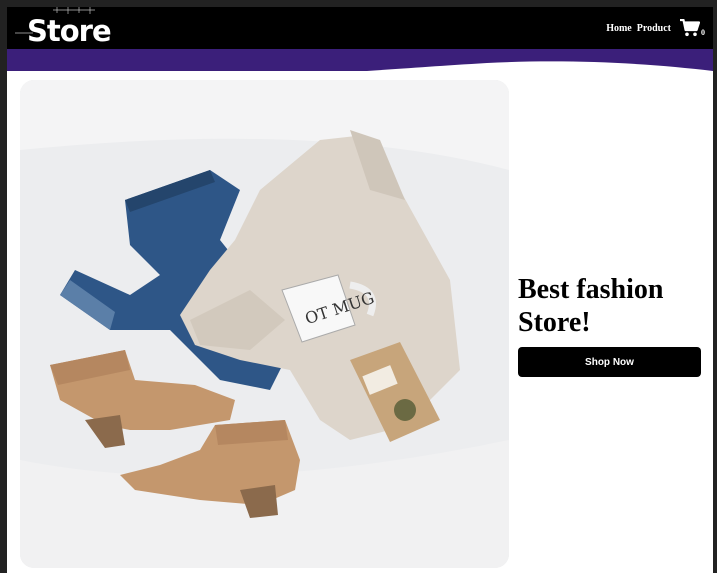 Image resolution: width=717 pixels, height=573 pixels. Describe the element at coordinates (609, 362) in the screenshot. I see `shop-now-button: Shop Now` at that location.